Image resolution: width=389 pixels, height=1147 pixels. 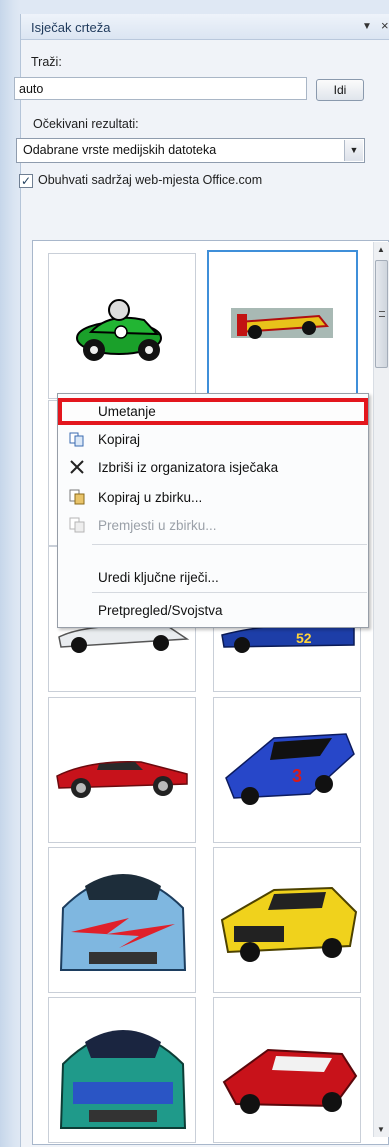 What do you see at coordinates (160, 88) in the screenshot?
I see `search-input` at bounding box center [160, 88].